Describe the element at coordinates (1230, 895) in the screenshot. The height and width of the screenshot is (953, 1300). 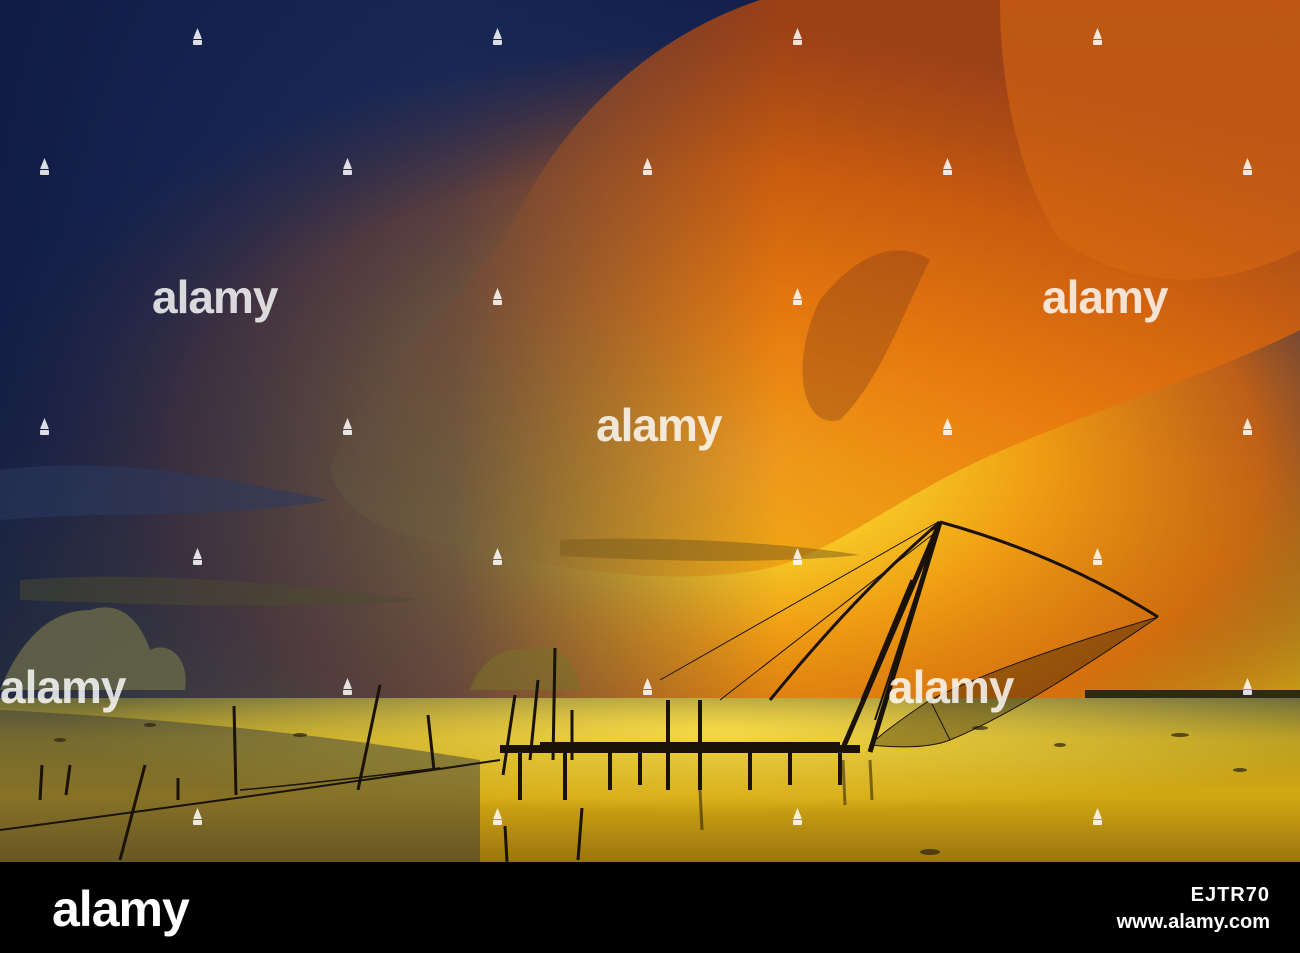
I see `image-code: EJTR70` at that location.